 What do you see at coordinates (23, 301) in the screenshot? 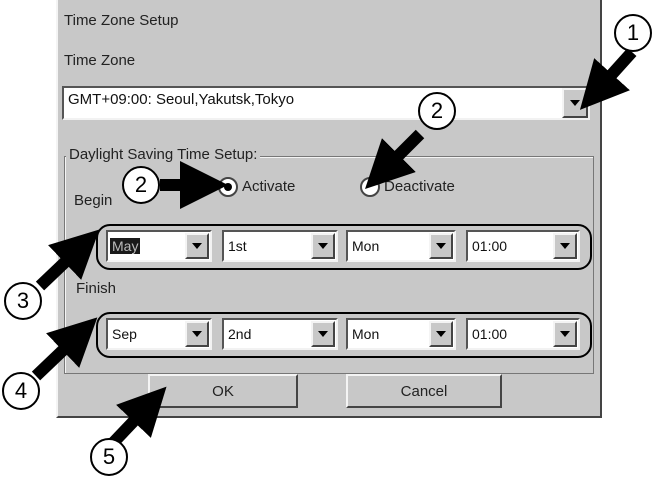
I see `callout-3: 3` at bounding box center [23, 301].